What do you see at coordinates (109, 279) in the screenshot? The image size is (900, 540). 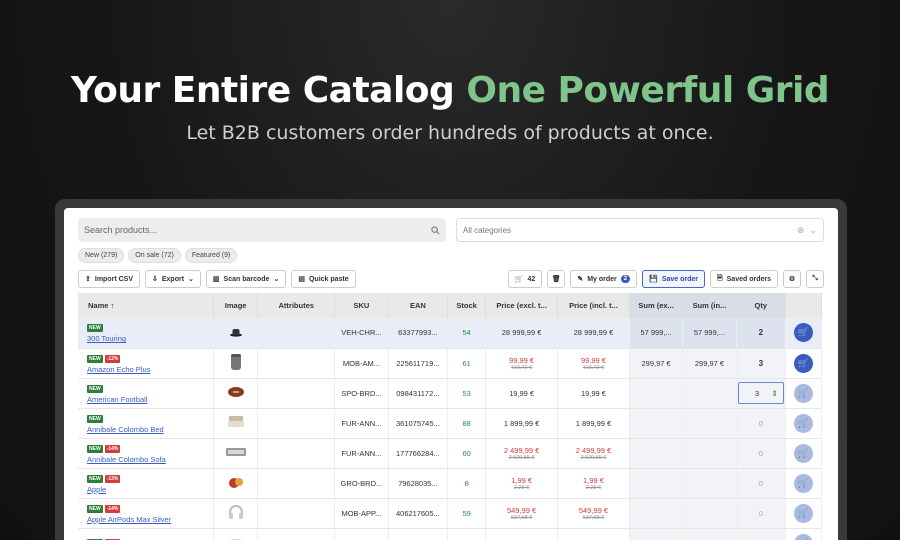 I see `import-csv-button: ⇪ Import CSV` at bounding box center [109, 279].